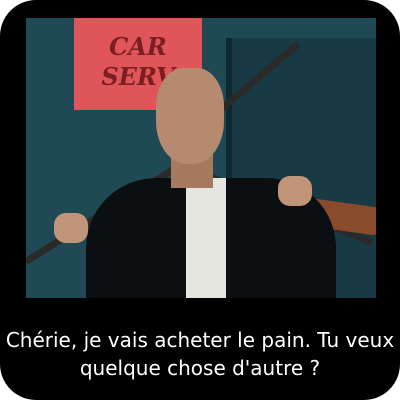 The height and width of the screenshot is (400, 400). Describe the element at coordinates (295, 191) in the screenshot. I see `right-hand` at that location.